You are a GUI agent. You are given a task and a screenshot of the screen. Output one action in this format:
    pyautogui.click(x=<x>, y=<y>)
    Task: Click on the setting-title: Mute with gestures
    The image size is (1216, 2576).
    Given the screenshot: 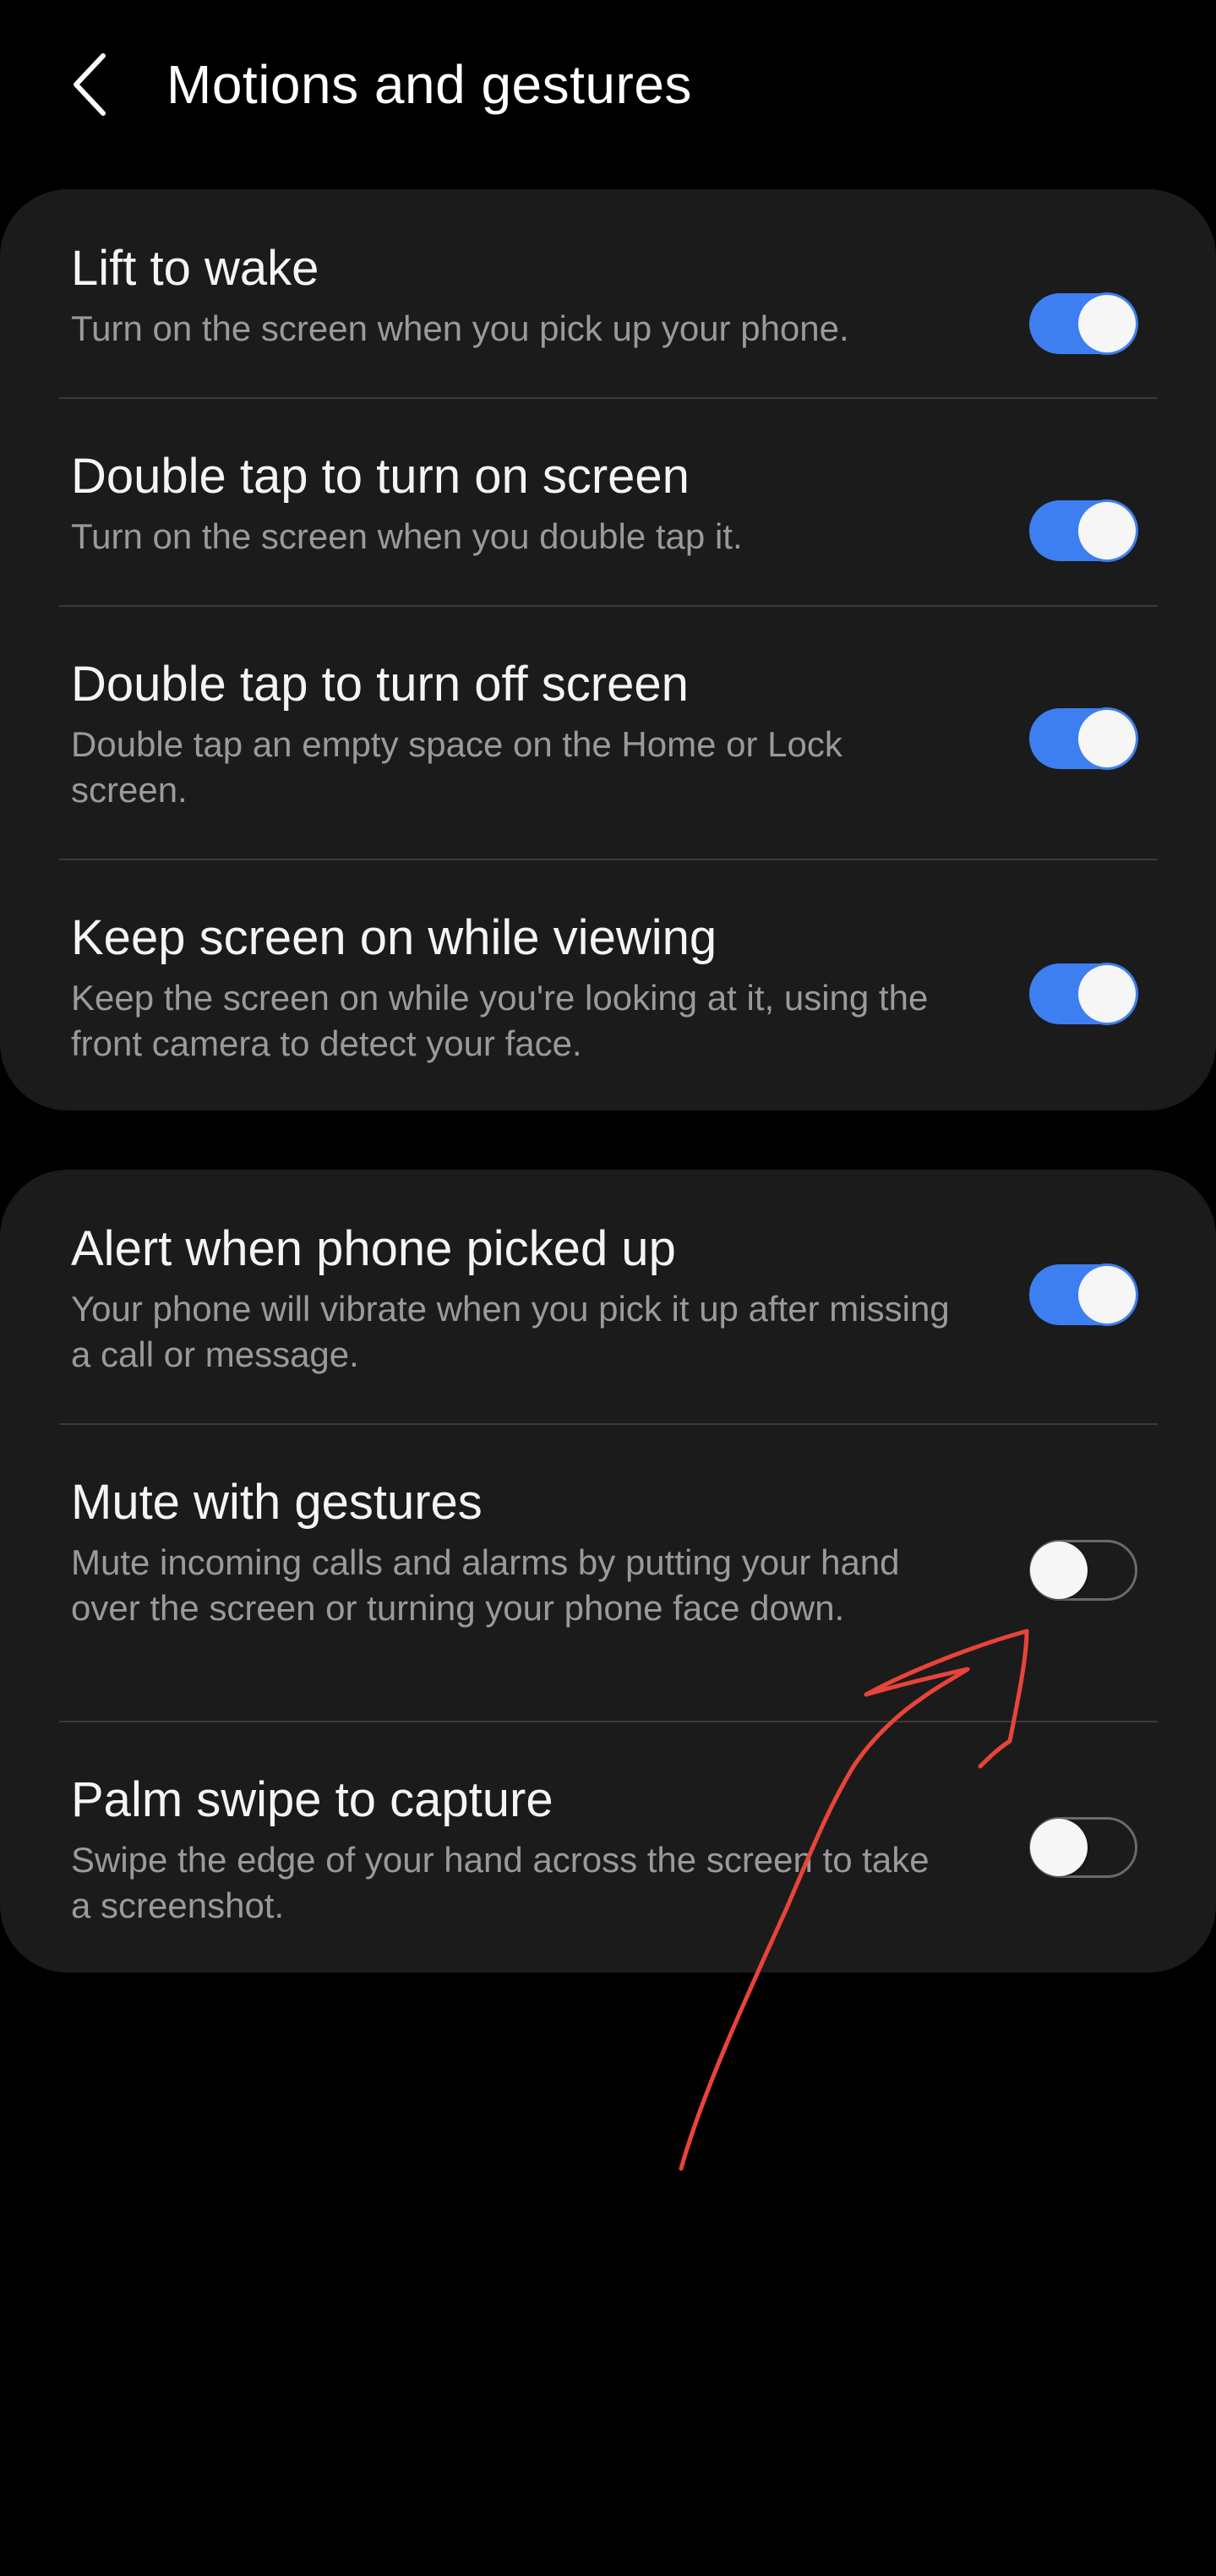 What is the action you would take?
    pyautogui.click(x=277, y=1502)
    